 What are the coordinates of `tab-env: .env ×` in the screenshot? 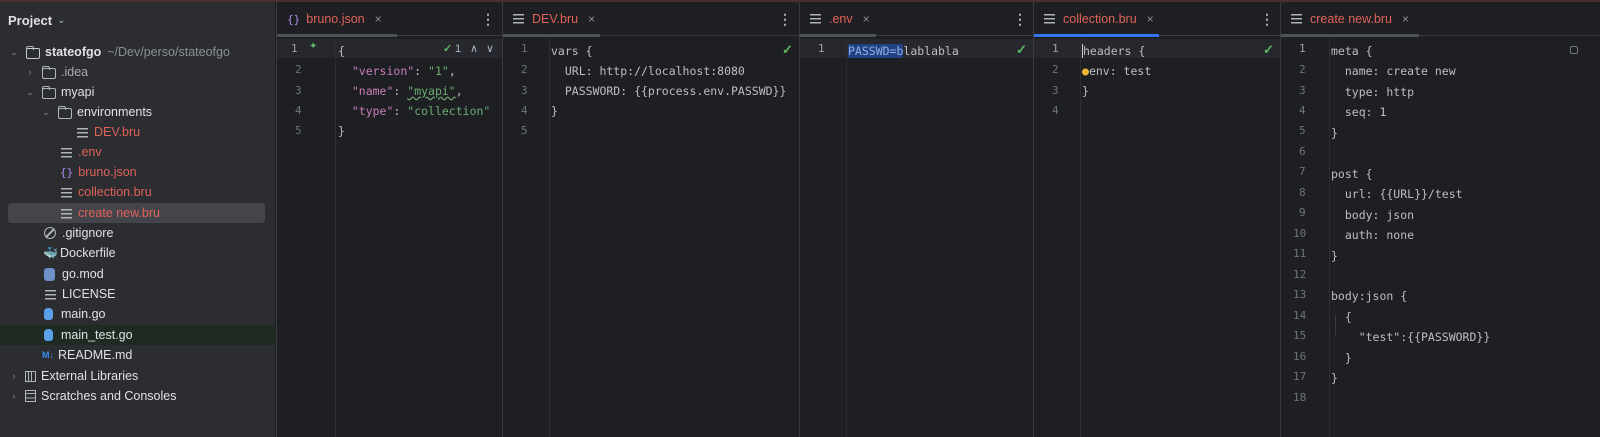 It's located at (838, 19).